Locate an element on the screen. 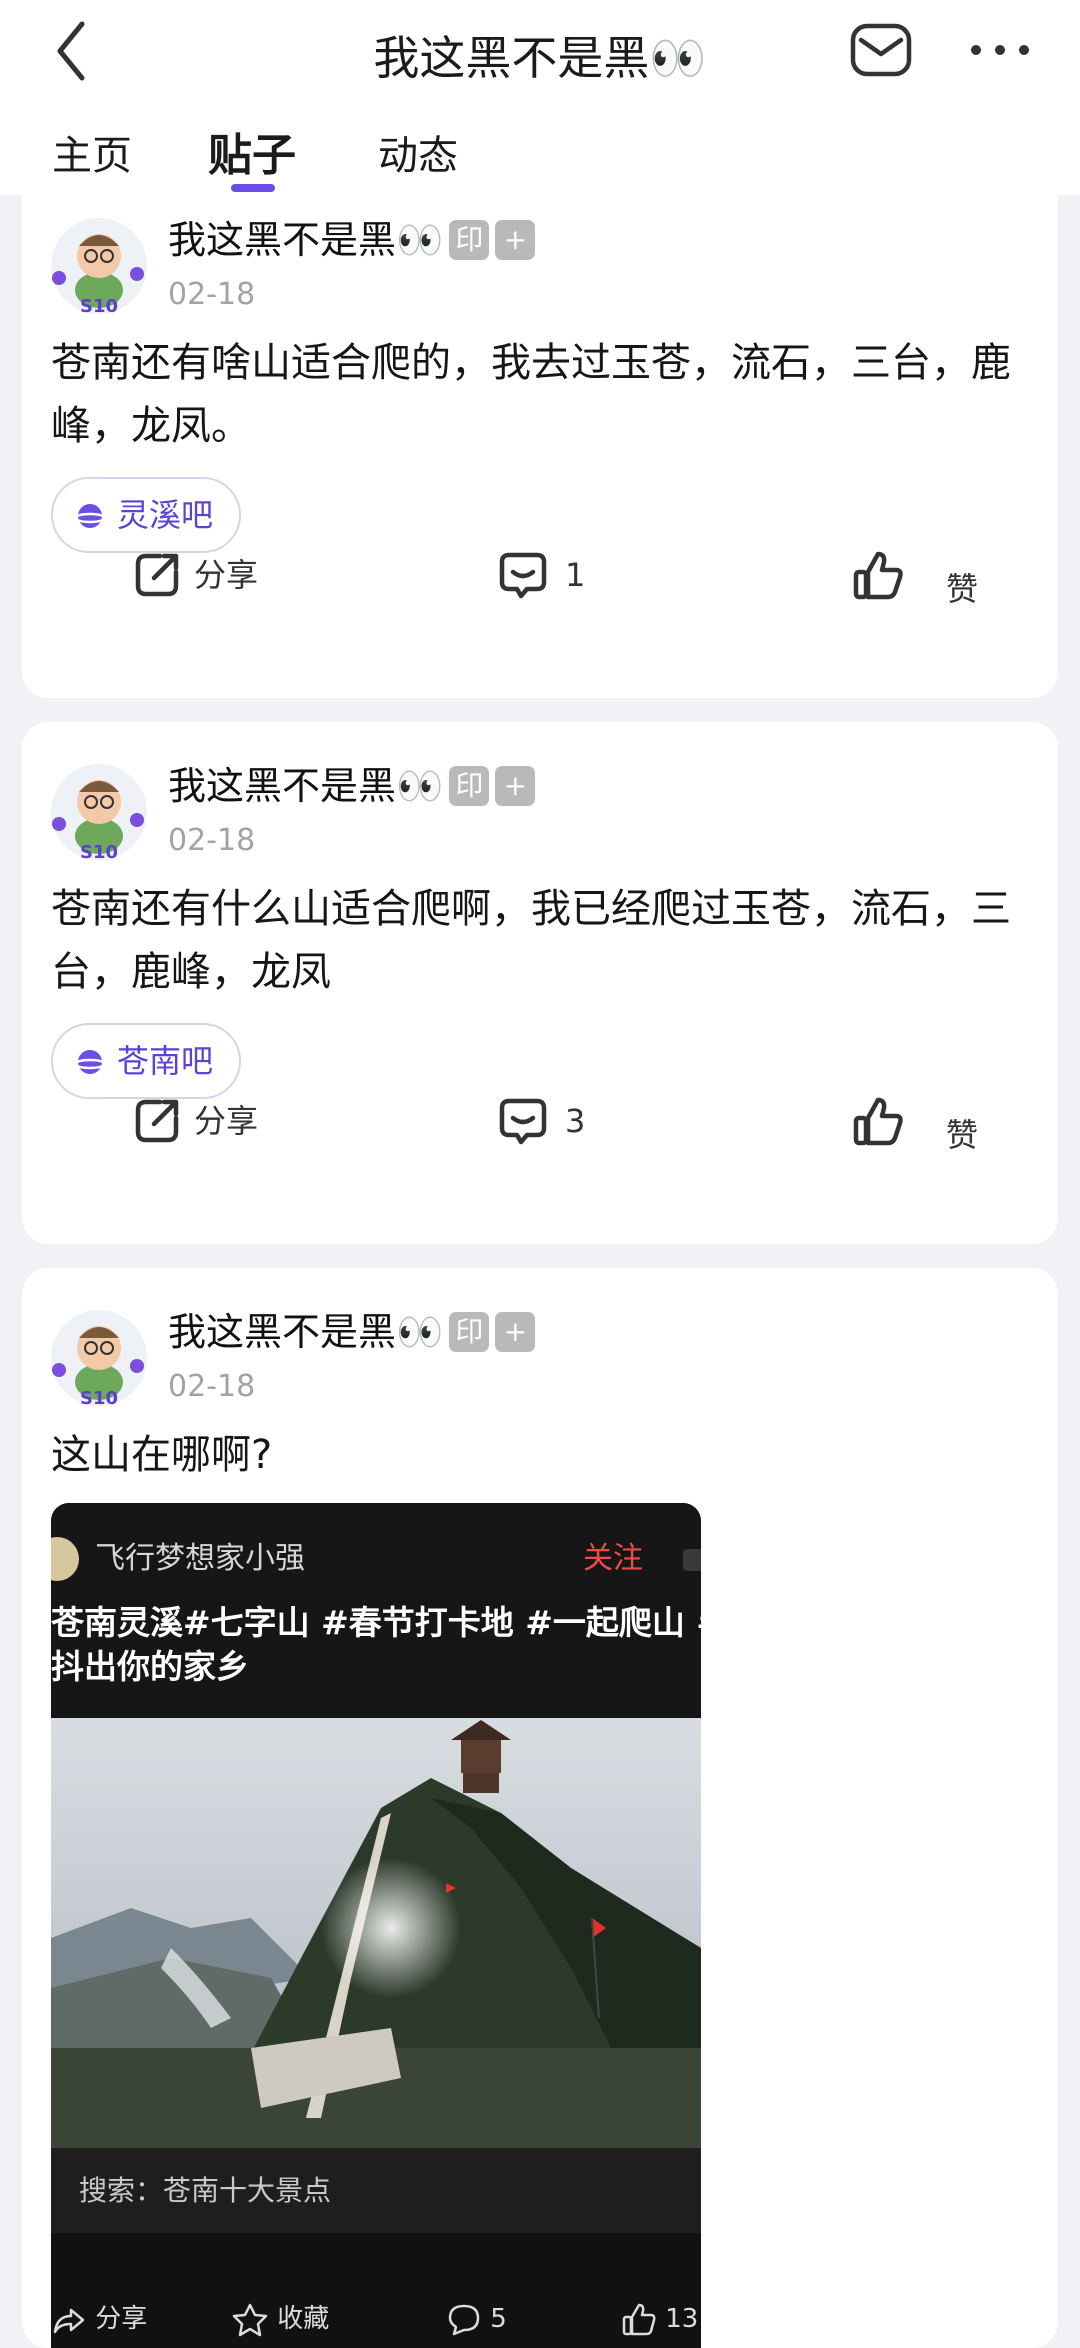 Image resolution: width=1080 pixels, height=2348 pixels. tab-activity: 动态 is located at coordinates (418, 156).